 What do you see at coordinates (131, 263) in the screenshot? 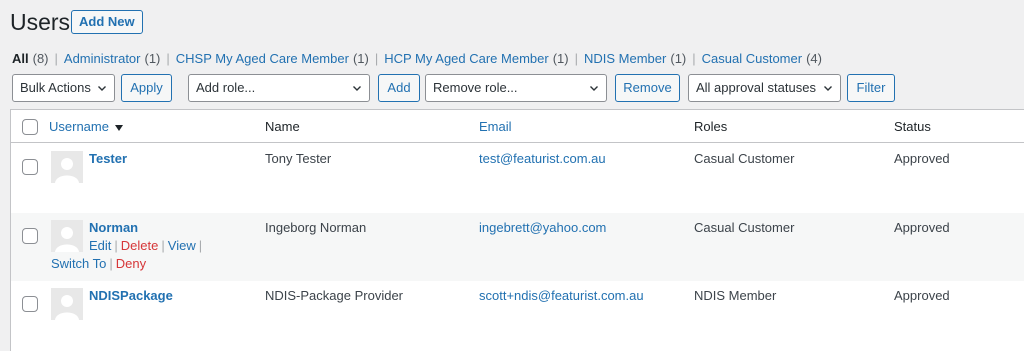
I see `deny-link: Deny` at bounding box center [131, 263].